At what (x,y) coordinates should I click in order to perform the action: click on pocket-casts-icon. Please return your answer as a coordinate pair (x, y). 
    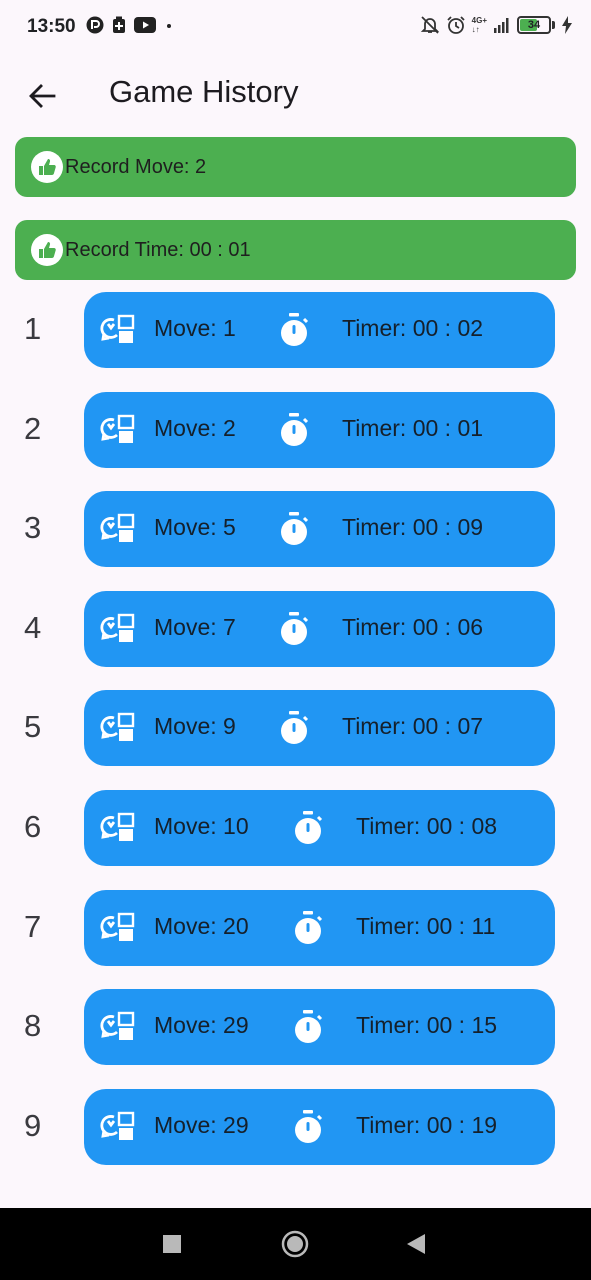
    Looking at the image, I should click on (95, 25).